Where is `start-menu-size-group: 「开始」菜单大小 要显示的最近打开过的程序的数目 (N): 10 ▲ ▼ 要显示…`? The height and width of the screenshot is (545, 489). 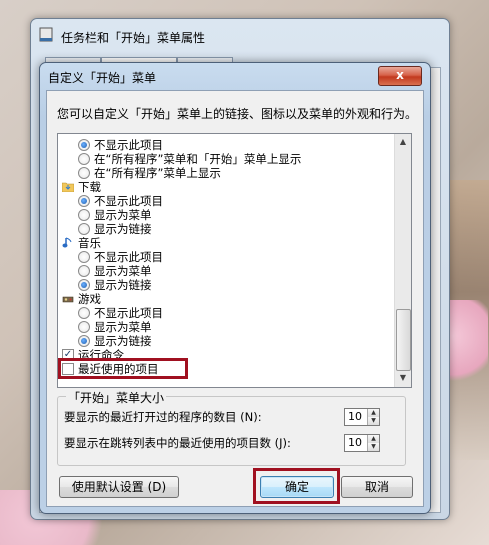
start-menu-size-group: 「开始」菜单大小 要显示的最近打开过的程序的数目 (N): 10 ▲ ▼ 要显示… is located at coordinates (231, 427).